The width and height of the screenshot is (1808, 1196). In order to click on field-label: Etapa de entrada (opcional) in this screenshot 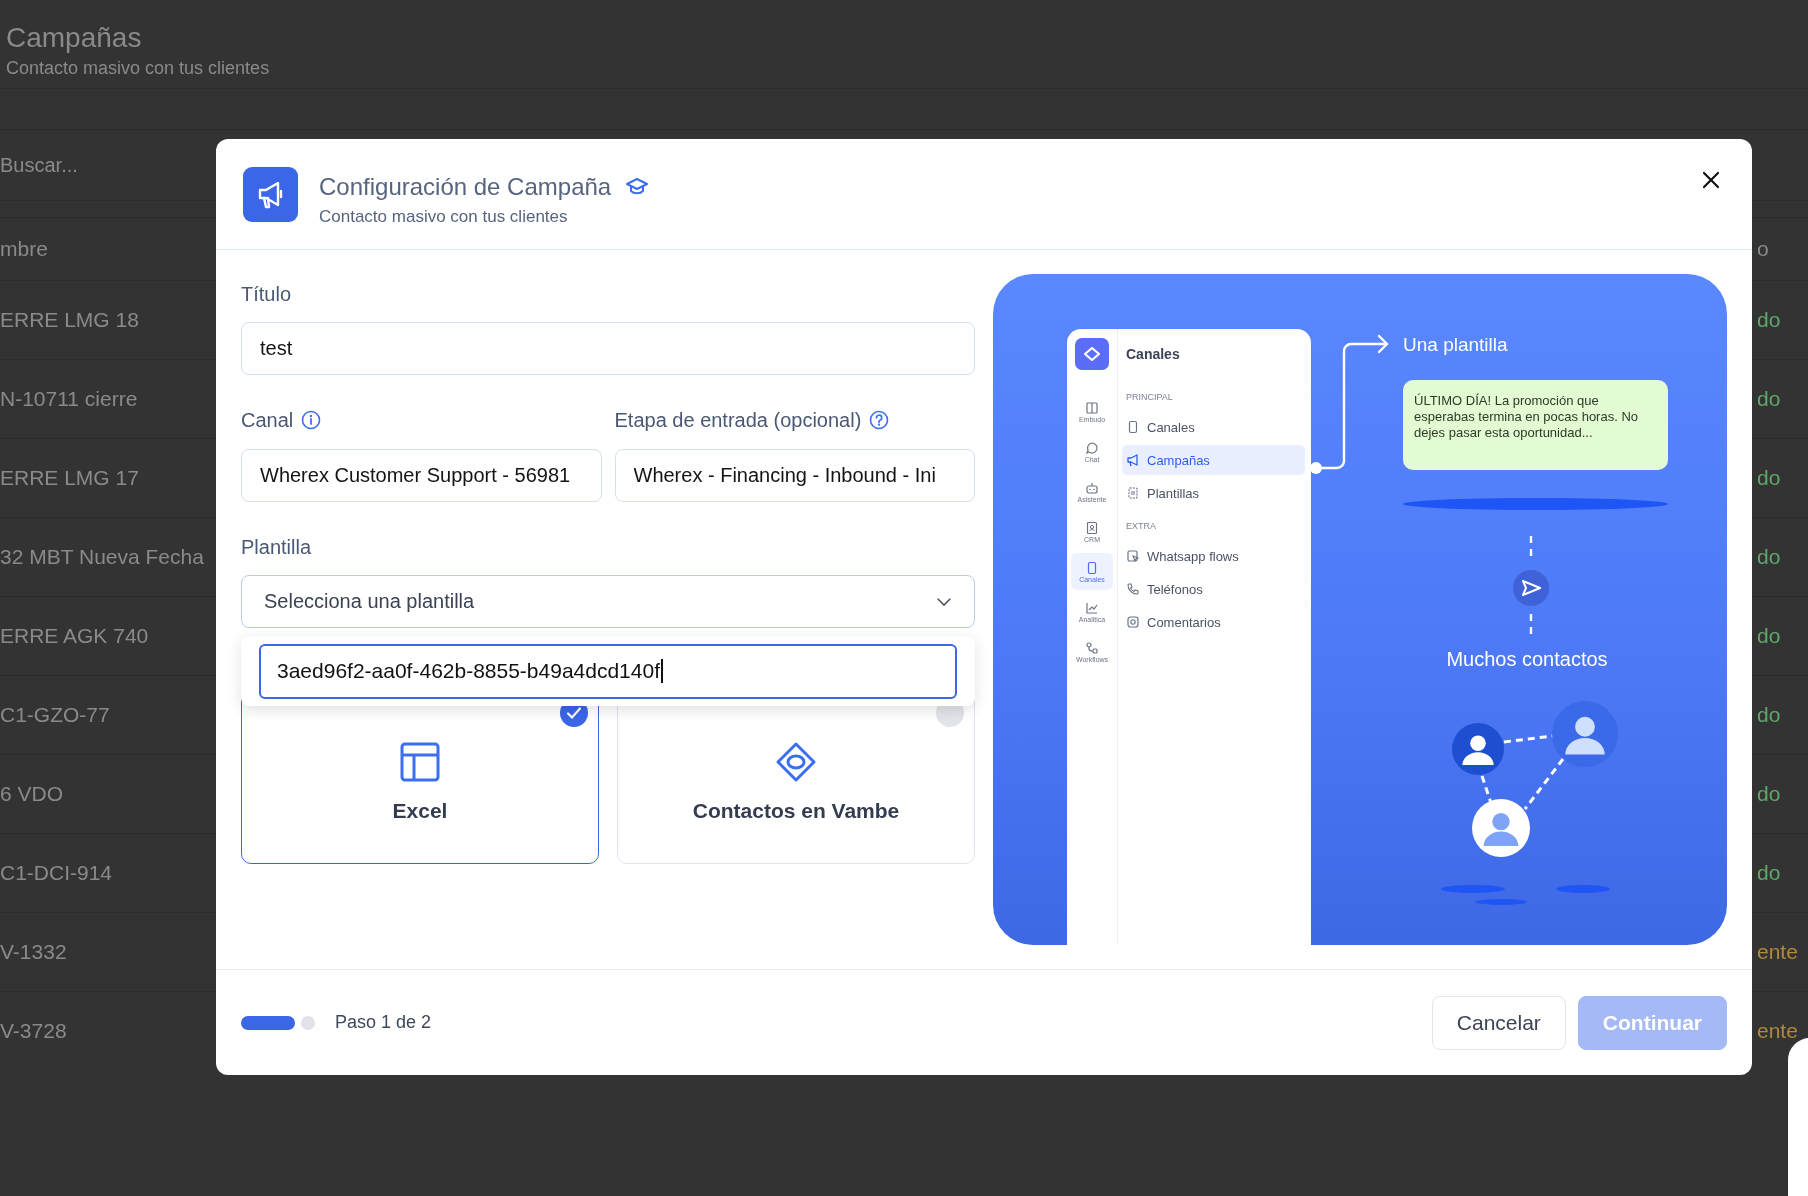, I will do `click(738, 420)`.